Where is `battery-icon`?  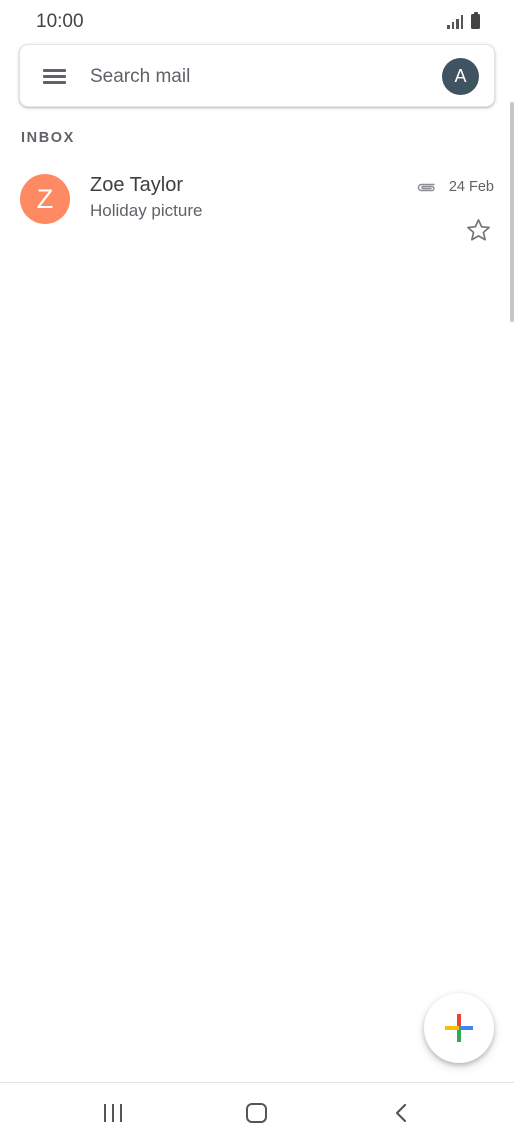 battery-icon is located at coordinates (475, 20).